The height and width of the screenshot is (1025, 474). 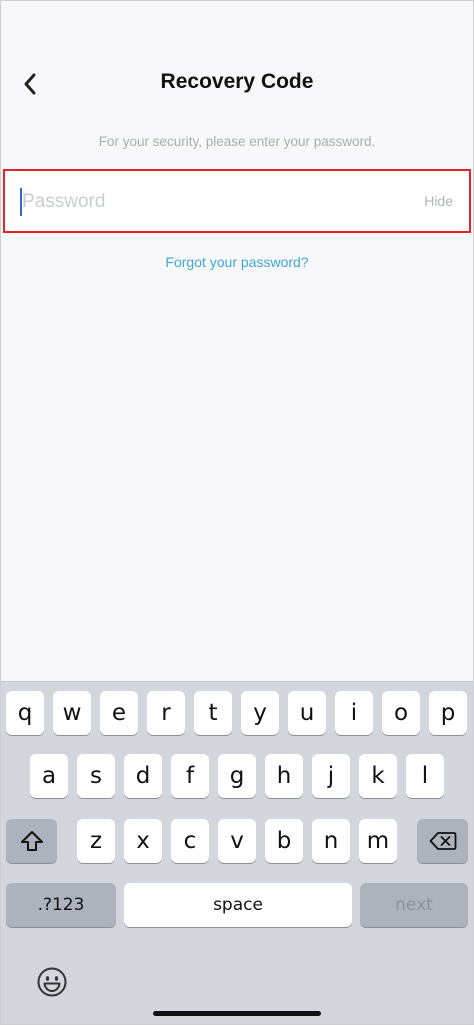 What do you see at coordinates (49, 776) in the screenshot?
I see `key-a: a` at bounding box center [49, 776].